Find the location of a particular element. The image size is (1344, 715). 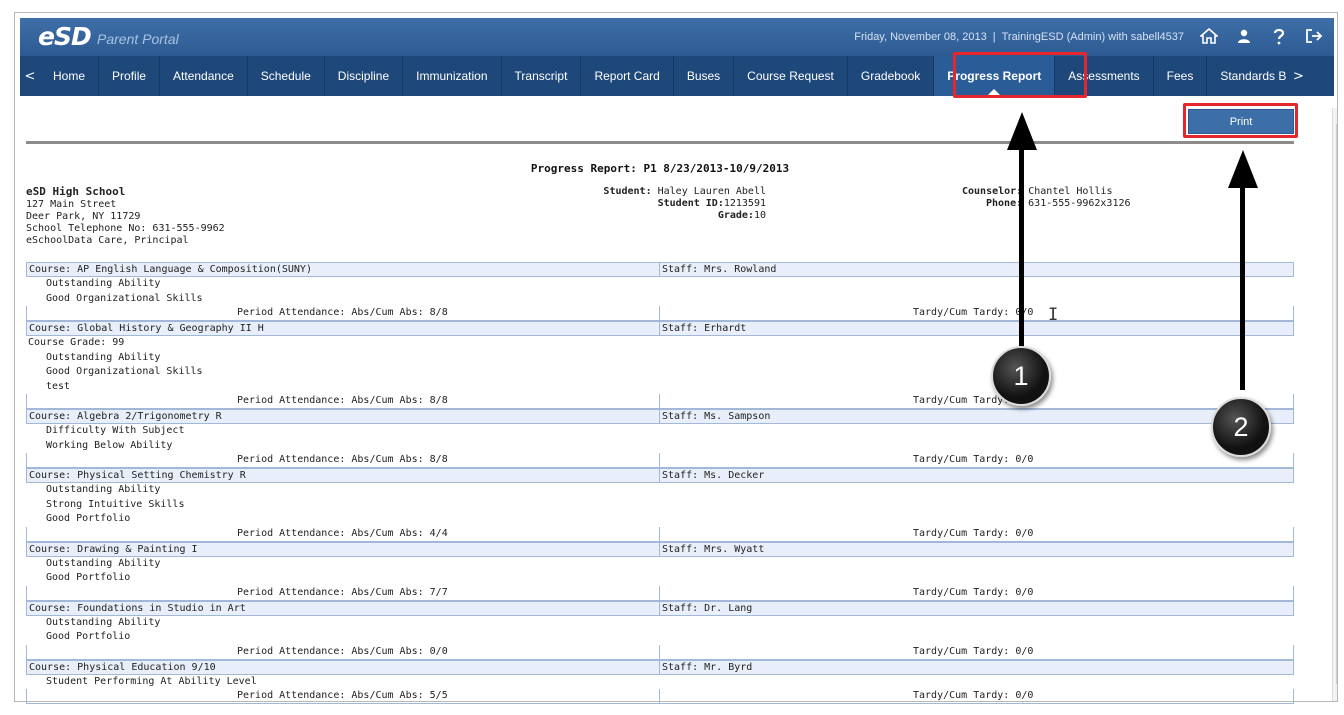

school-principal: eSchoolData Care, Principal is located at coordinates (107, 240).